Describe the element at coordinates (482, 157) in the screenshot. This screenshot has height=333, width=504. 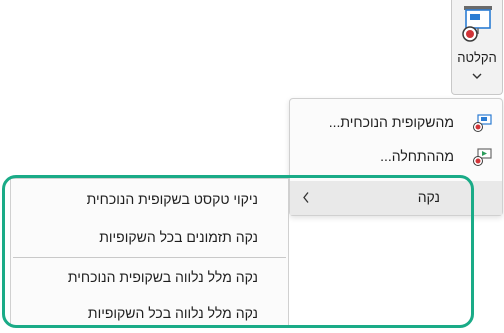
I see `record-from-beginning-icon` at that location.